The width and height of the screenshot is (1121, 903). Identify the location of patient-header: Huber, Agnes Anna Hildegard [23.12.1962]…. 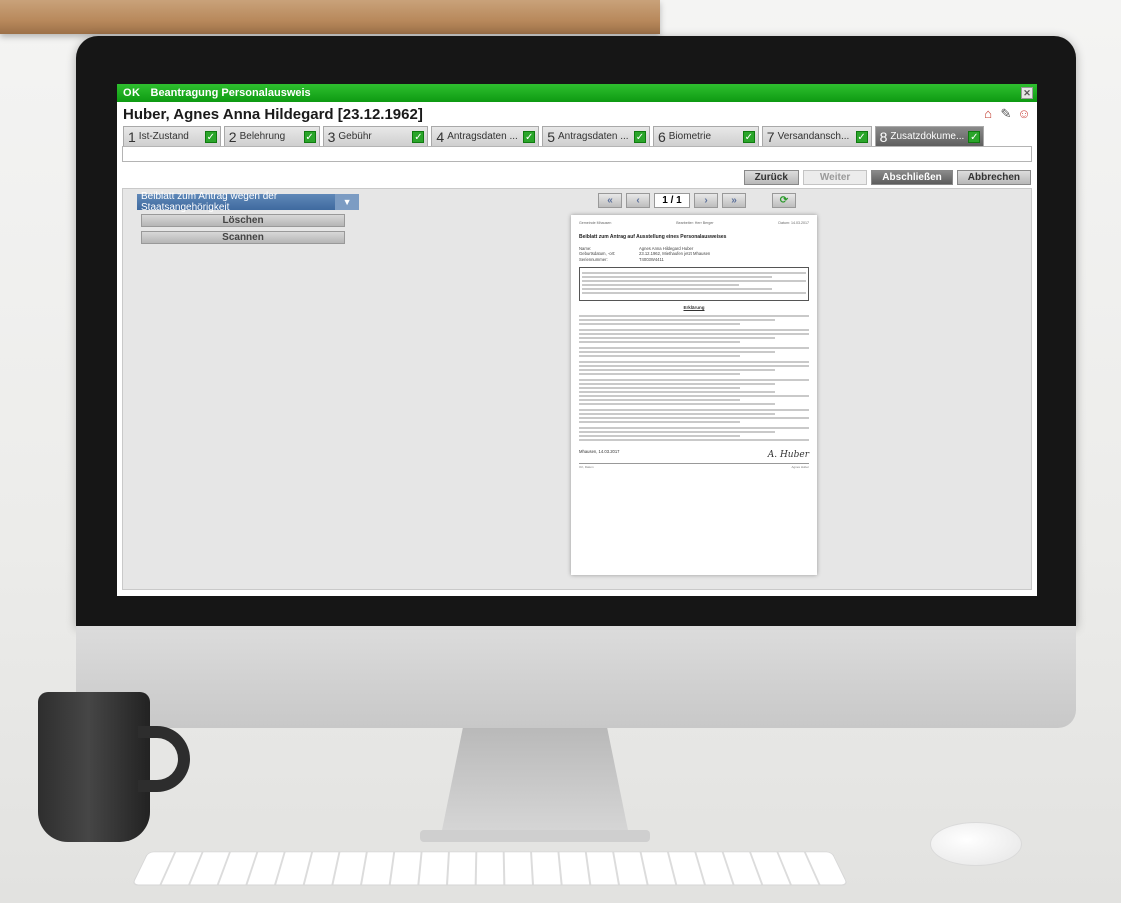
(577, 114).